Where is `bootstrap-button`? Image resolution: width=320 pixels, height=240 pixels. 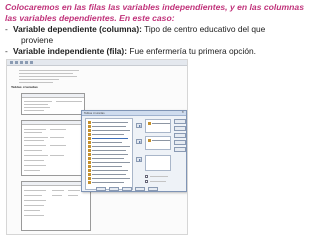
bootstrap-button is located at coordinates (180, 149).